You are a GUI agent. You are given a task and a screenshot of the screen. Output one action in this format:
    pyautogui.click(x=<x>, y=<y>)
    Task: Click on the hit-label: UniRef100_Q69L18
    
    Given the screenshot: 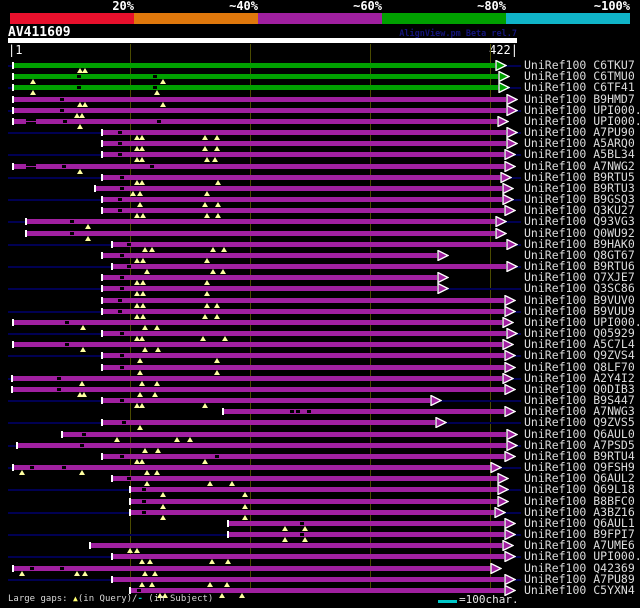 What is the action you would take?
    pyautogui.click(x=582, y=489)
    